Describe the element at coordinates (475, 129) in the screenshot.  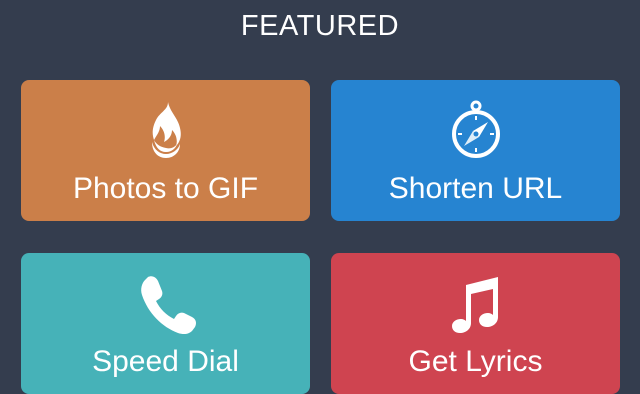
I see `compass-icon` at that location.